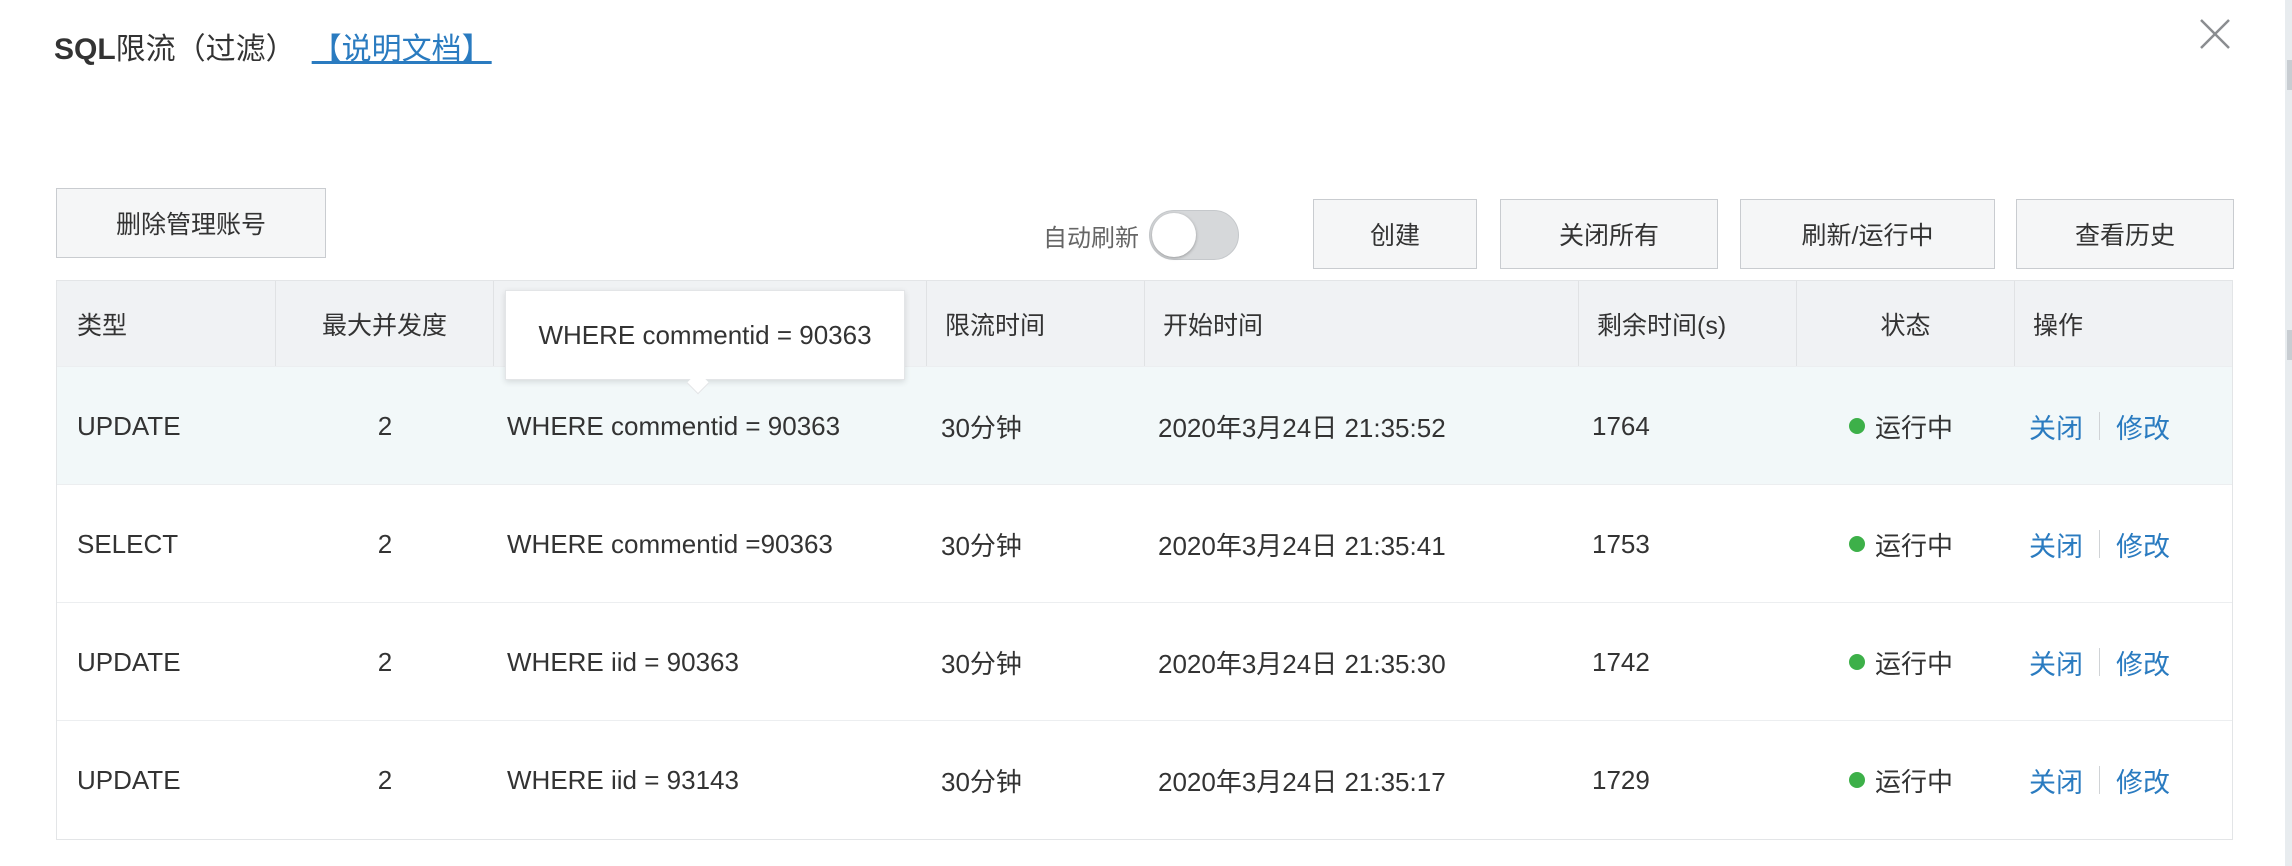 This screenshot has height=866, width=2292. What do you see at coordinates (385, 323) in the screenshot?
I see `header-max-concurrency: 最大并发度` at bounding box center [385, 323].